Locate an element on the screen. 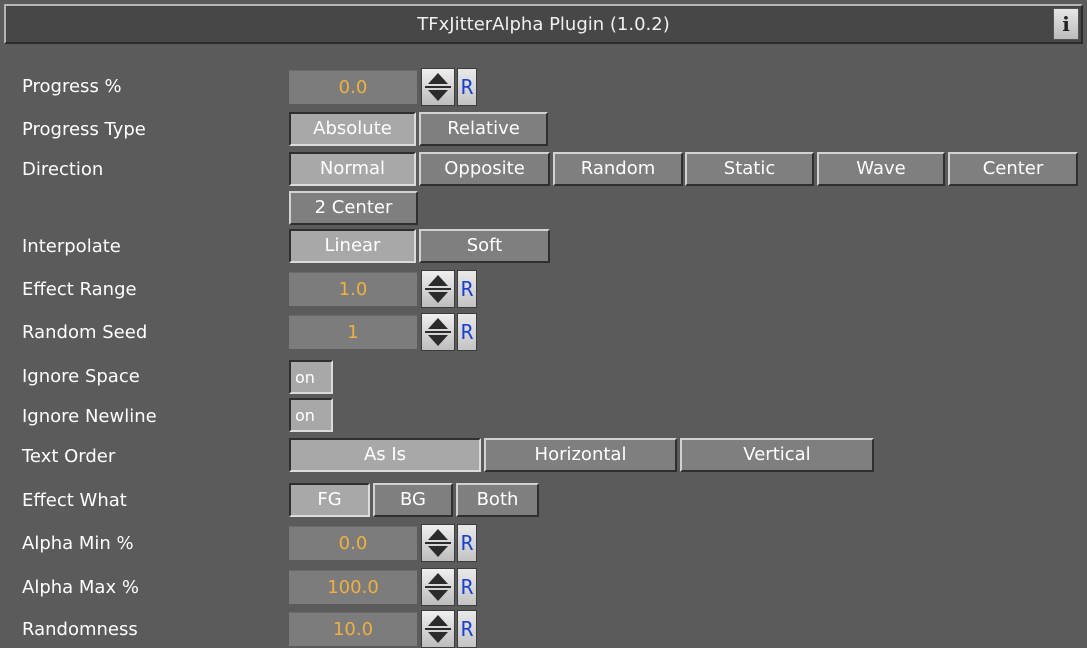  random-seed-reset-button: R is located at coordinates (467, 332).